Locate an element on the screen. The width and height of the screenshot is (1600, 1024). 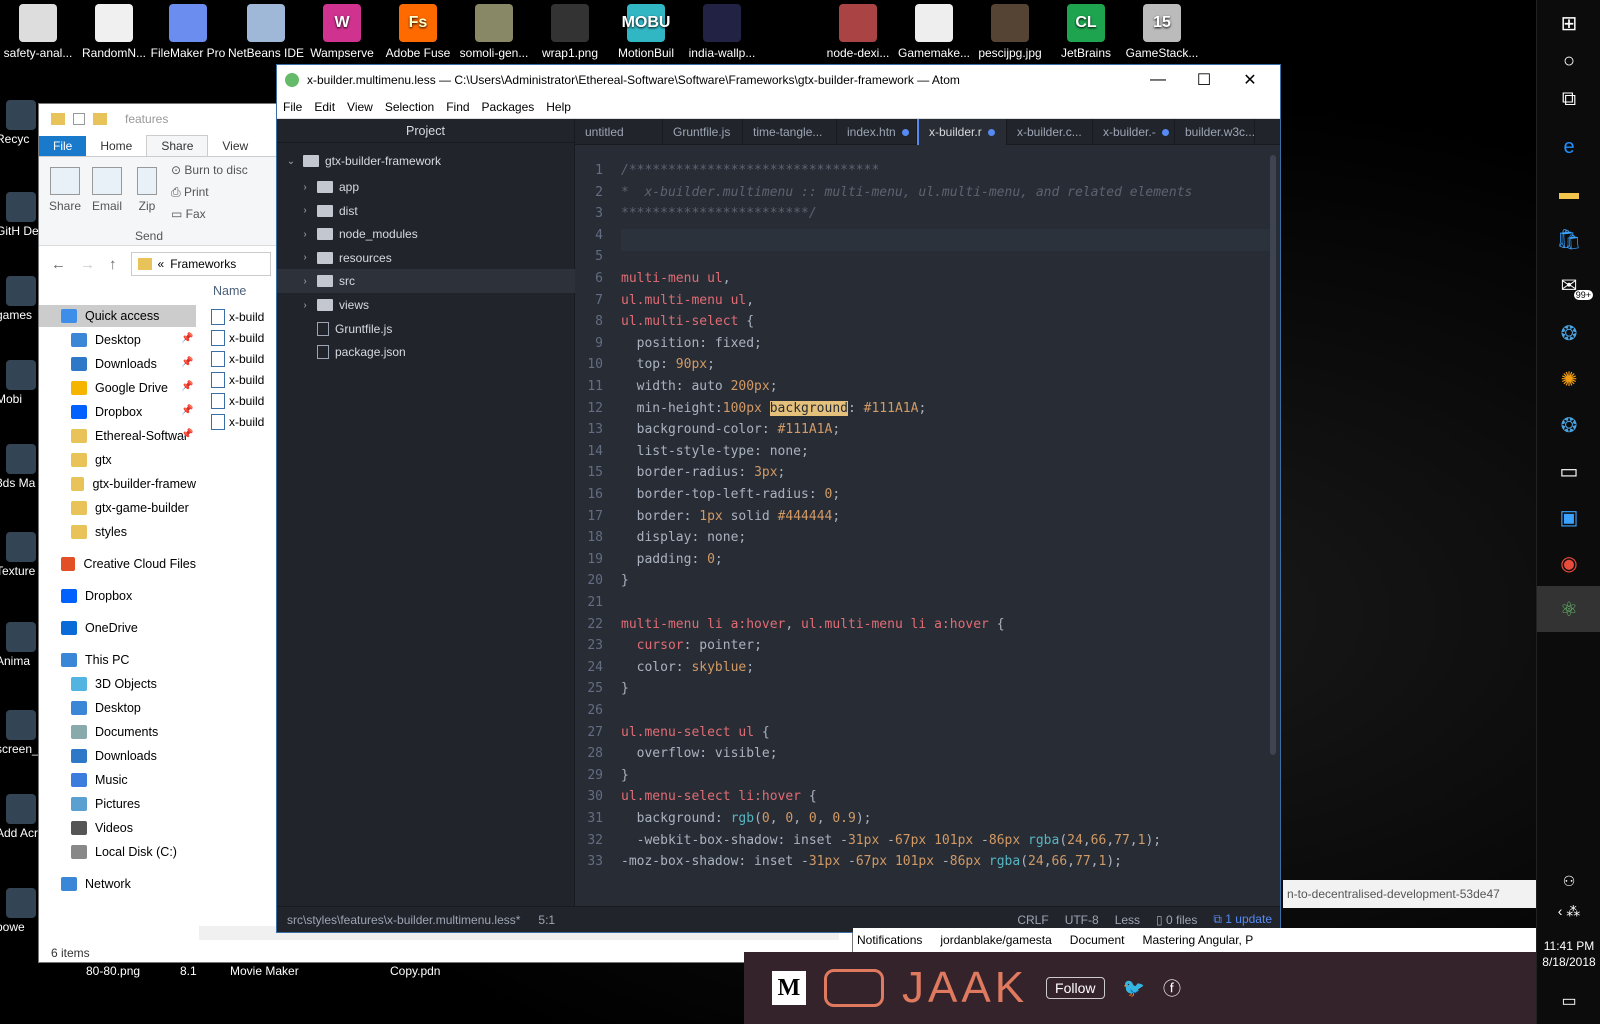
update-badge: ⧉ 1 update is located at coordinates (1242, 919).